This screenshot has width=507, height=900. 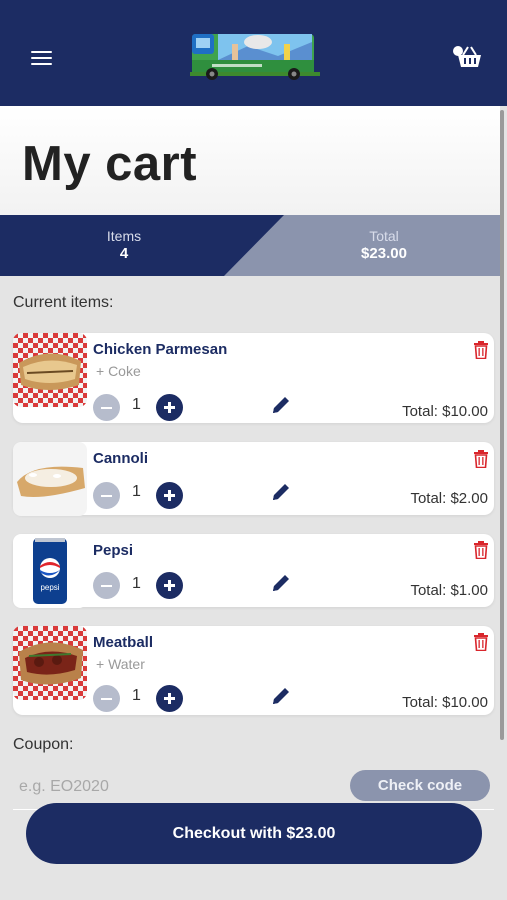 I want to click on cart-item: Chicken Parmesan + Coke 1 Total: $10.00, so click(x=253, y=378).